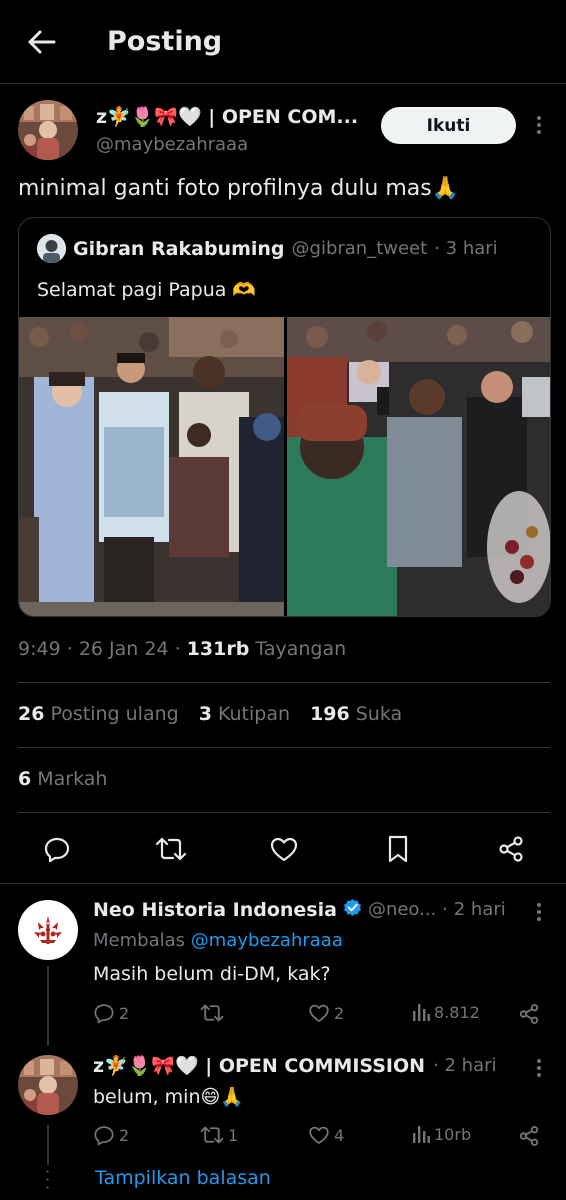  I want to click on quoted-post-header: Gibran Rakabuming @gibran_tweet · 3 hari, so click(267, 248).